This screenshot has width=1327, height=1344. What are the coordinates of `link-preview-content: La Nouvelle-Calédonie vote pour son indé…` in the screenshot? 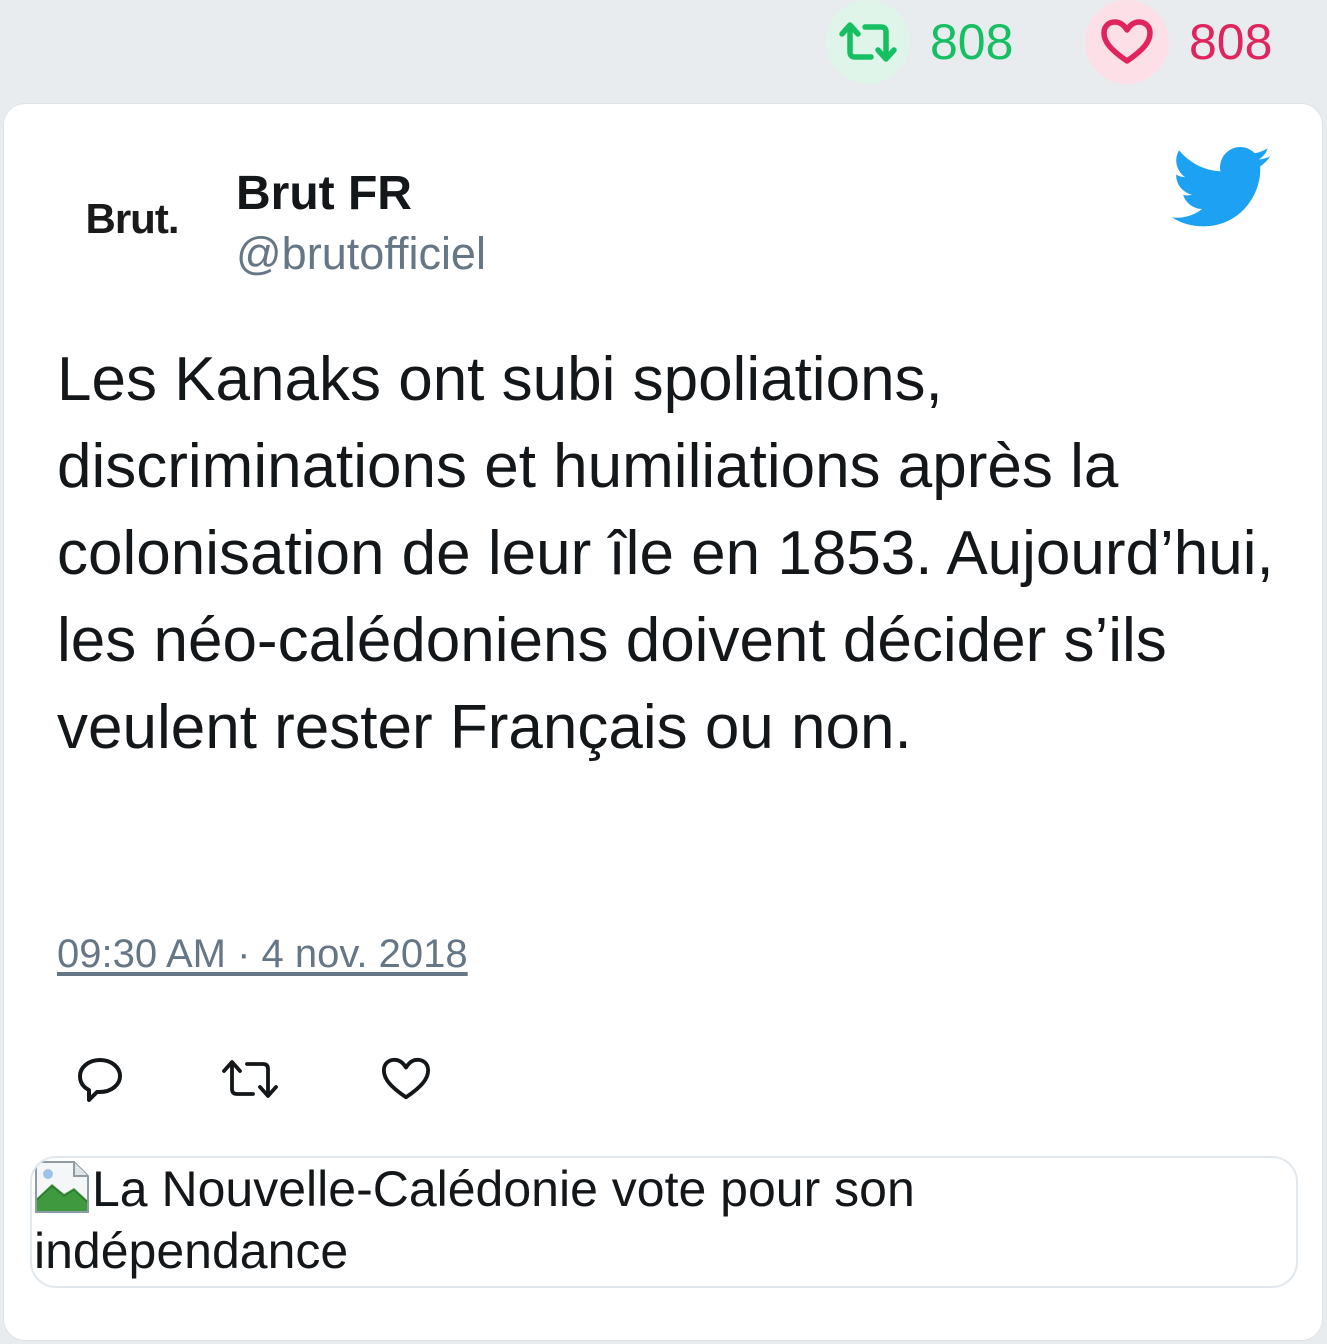 It's located at (534, 1220).